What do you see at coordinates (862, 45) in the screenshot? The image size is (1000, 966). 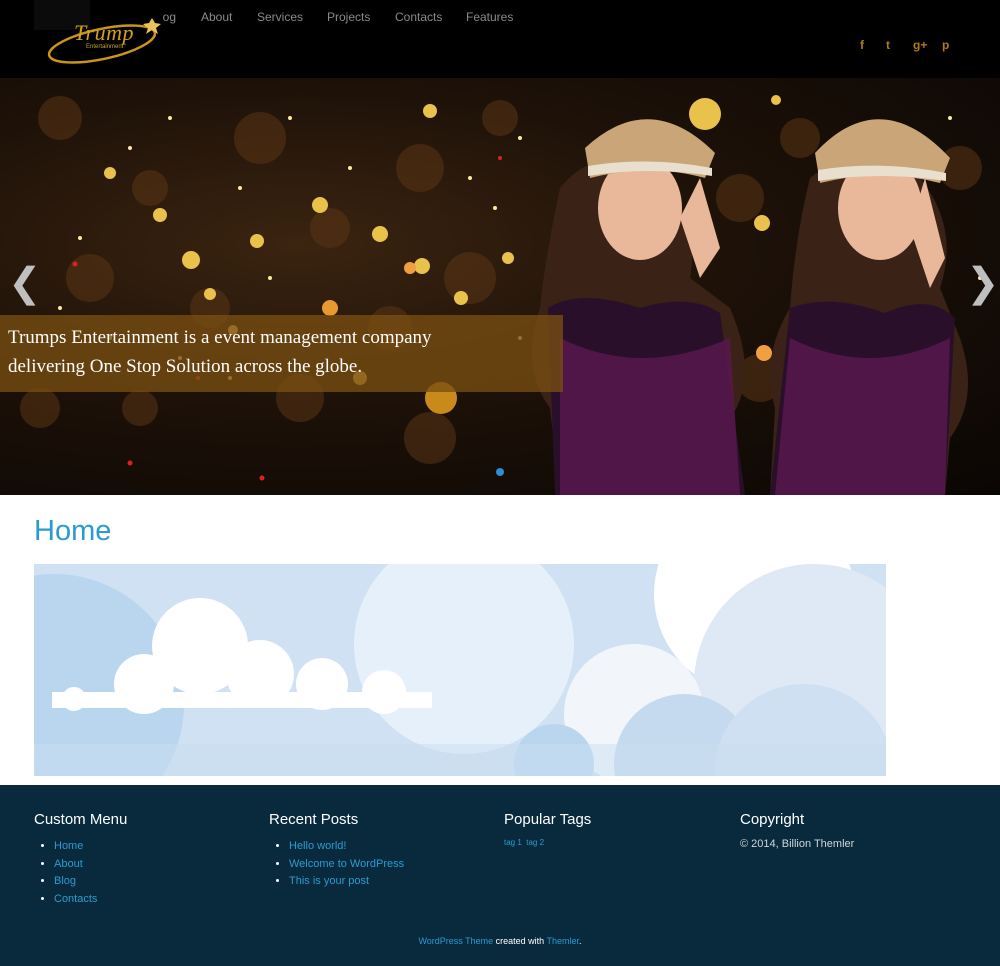 I see `facebook-icon: f` at bounding box center [862, 45].